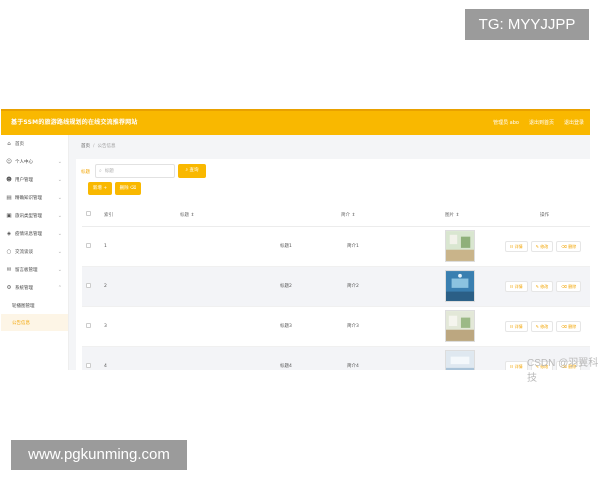 This screenshot has height=480, width=600. Describe the element at coordinates (9, 252) in the screenshot. I see `chat-icon: ○` at that location.